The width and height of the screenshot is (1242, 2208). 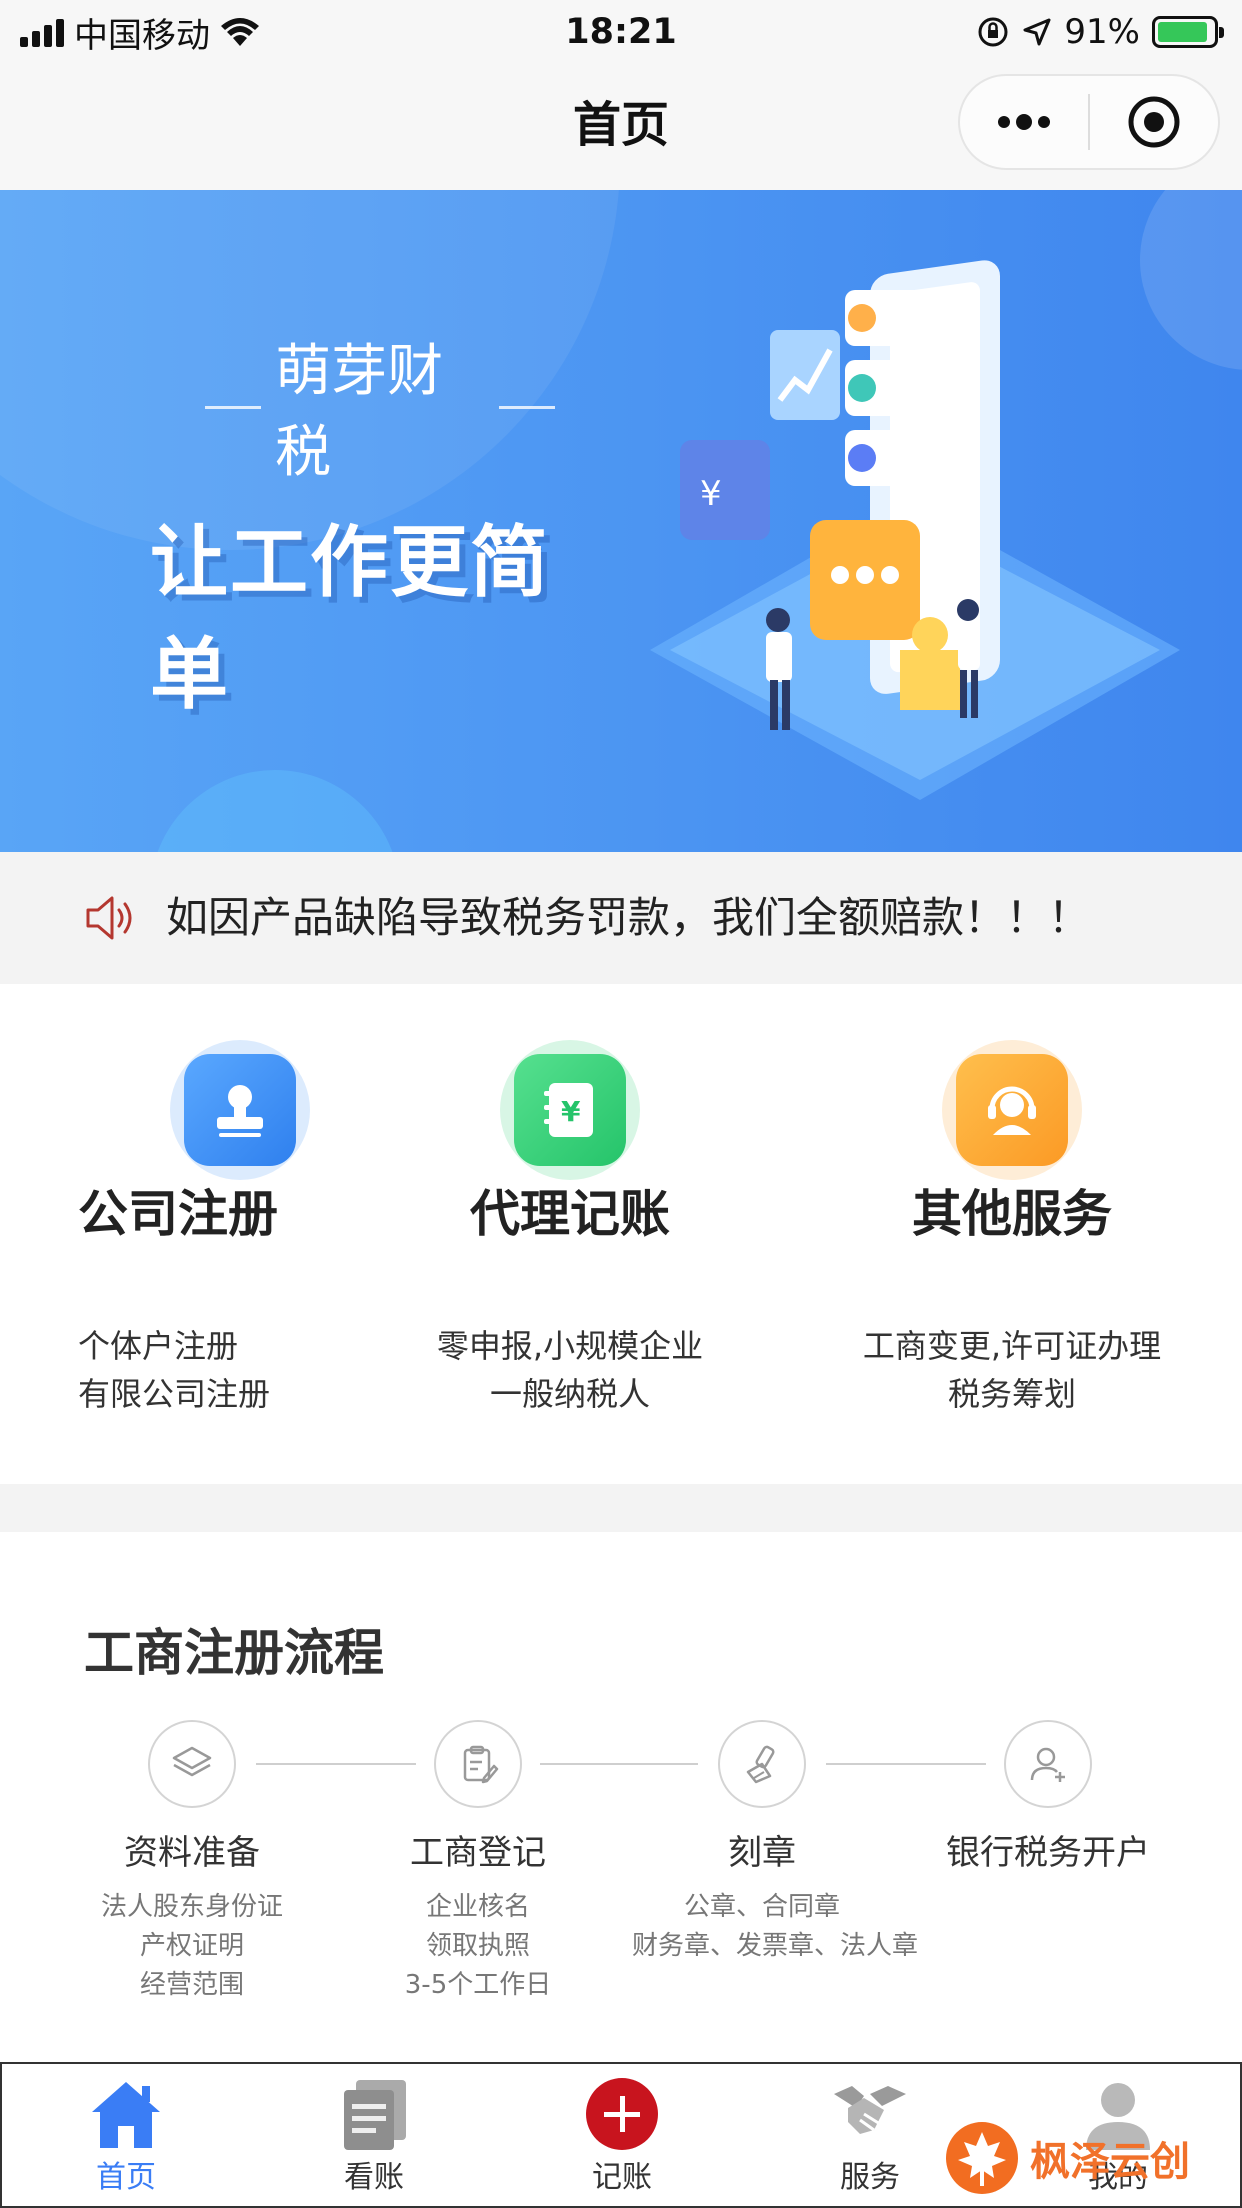 What do you see at coordinates (762, 1853) in the screenshot?
I see `step-name: 刻章` at bounding box center [762, 1853].